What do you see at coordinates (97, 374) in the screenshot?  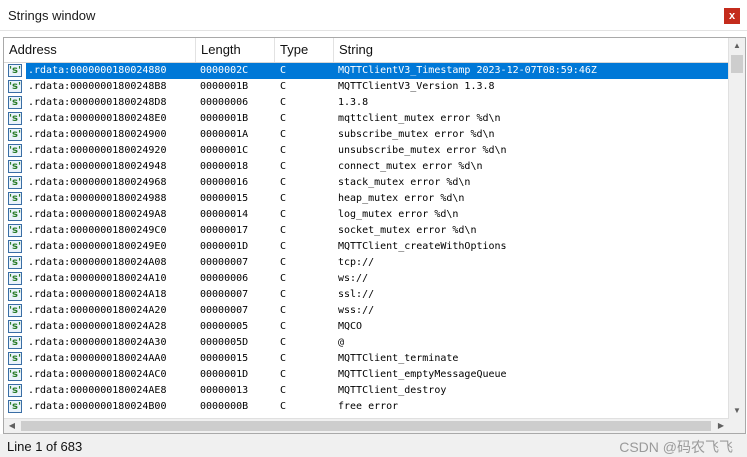 I see `cell-address: .rdata:0000000180024AC0` at bounding box center [97, 374].